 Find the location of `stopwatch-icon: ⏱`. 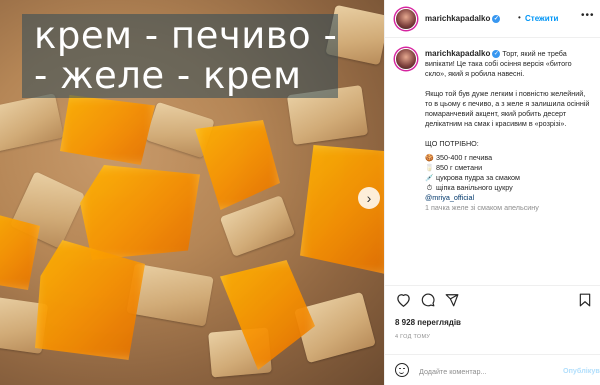

stopwatch-icon: ⏱ is located at coordinates (429, 188).